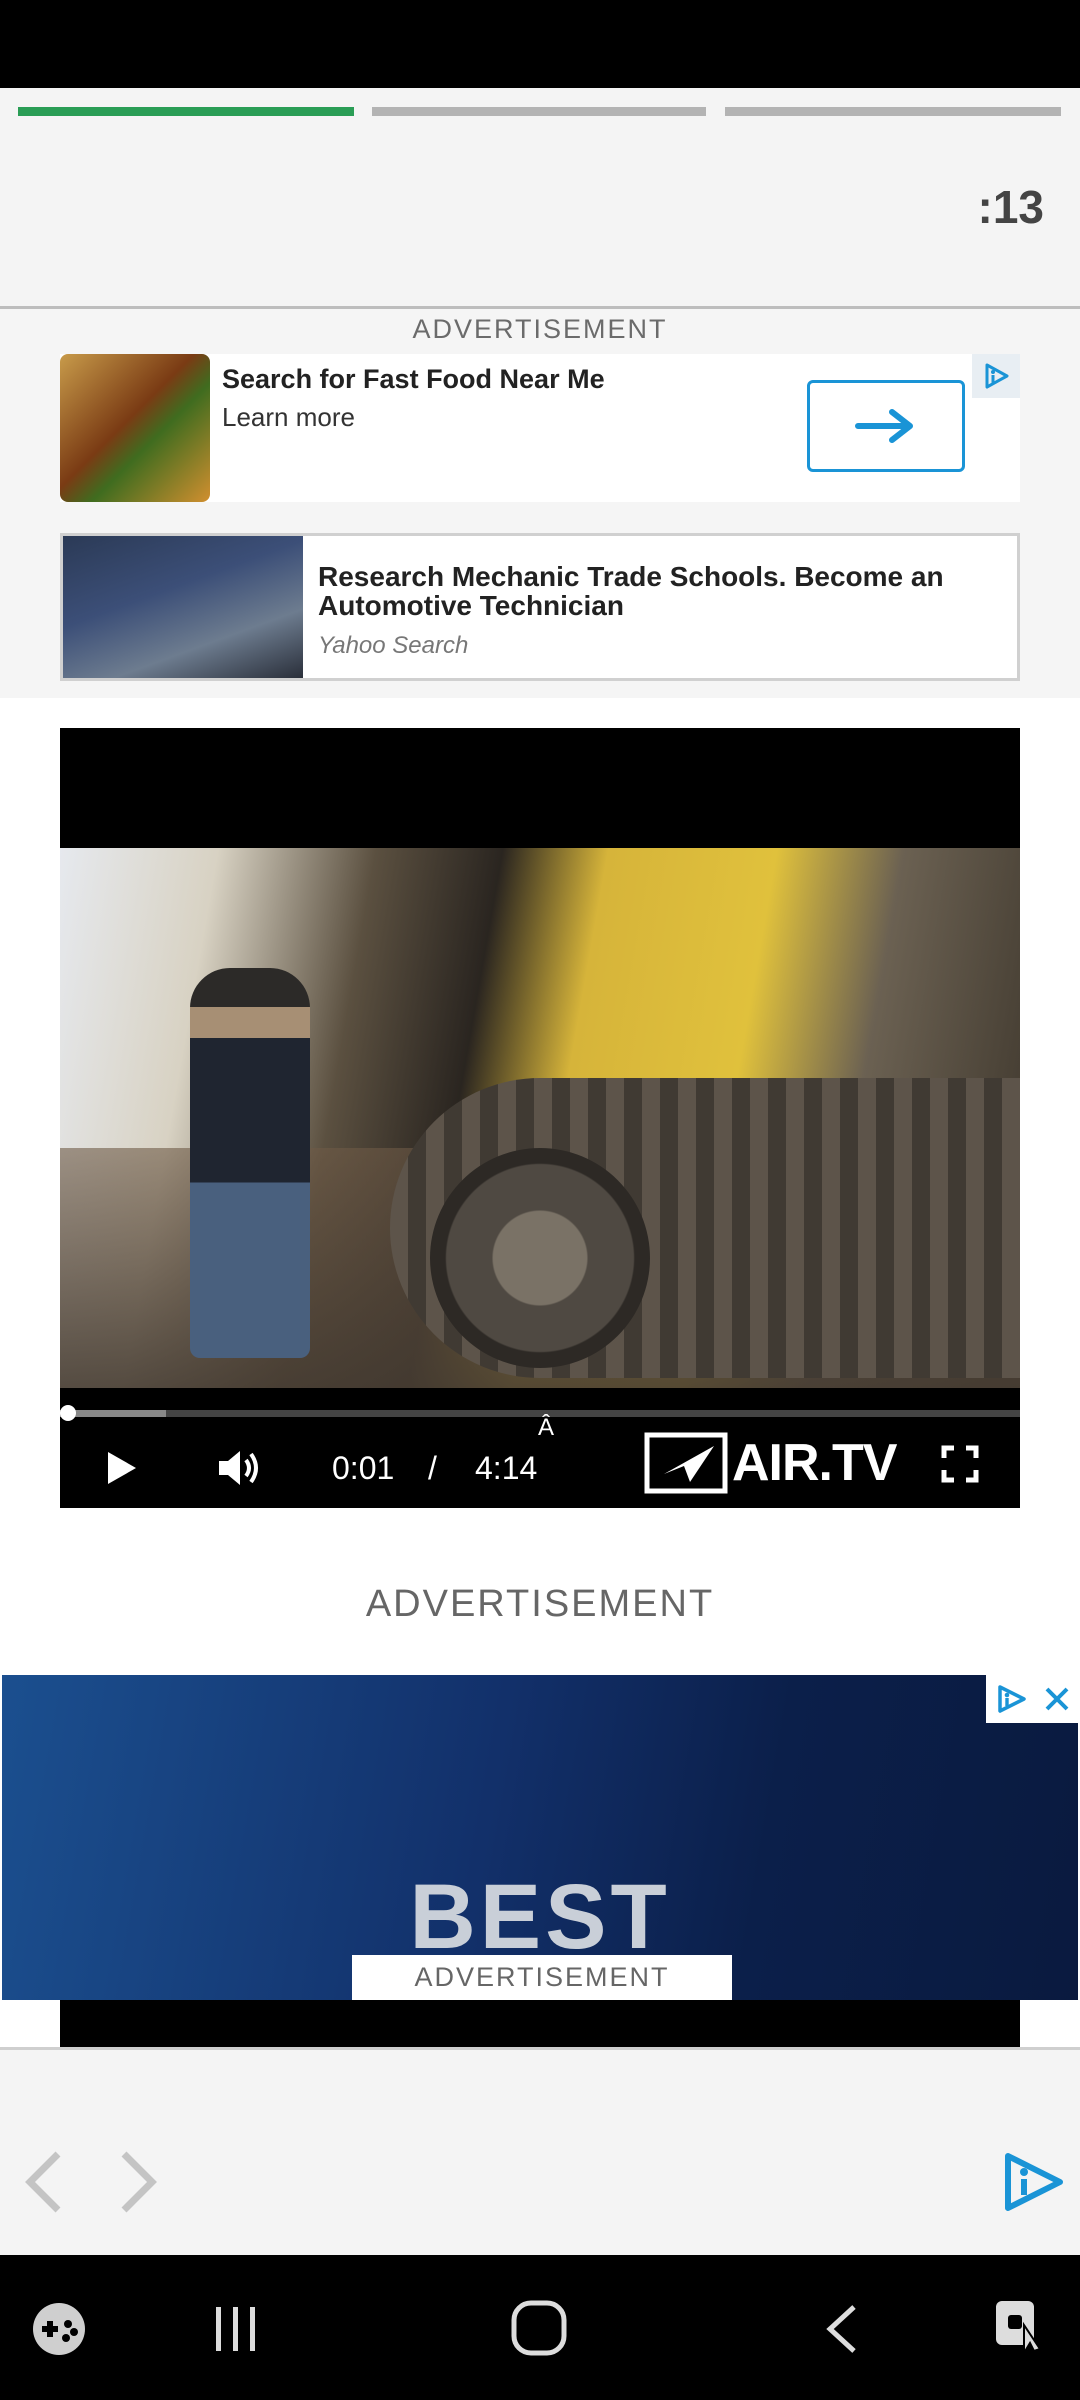 The width and height of the screenshot is (1080, 2400). Describe the element at coordinates (814, 1463) in the screenshot. I see `airtv-wordmark: AIR.TV` at that location.